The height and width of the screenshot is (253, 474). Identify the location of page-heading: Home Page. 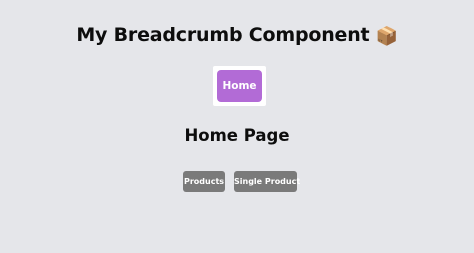
(237, 135).